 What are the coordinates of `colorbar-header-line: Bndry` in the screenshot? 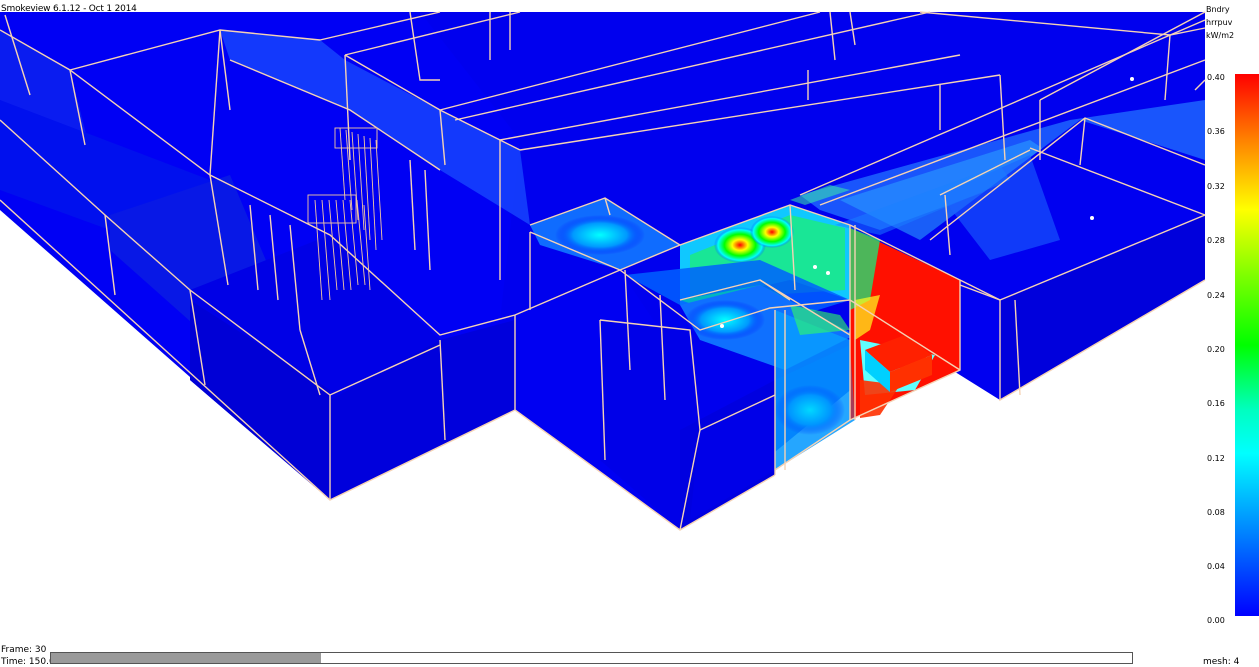 It's located at (1218, 9).